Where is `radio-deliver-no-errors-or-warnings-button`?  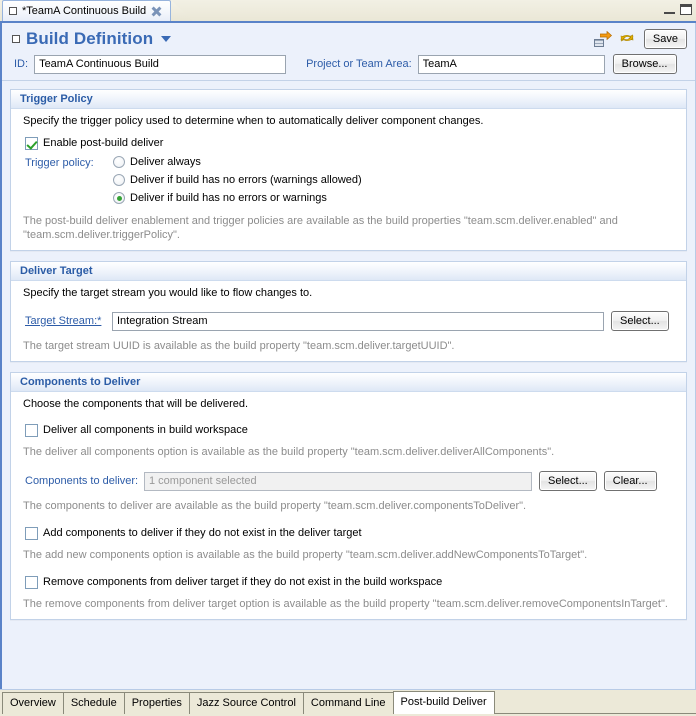
radio-deliver-no-errors-or-warnings-button is located at coordinates (119, 198).